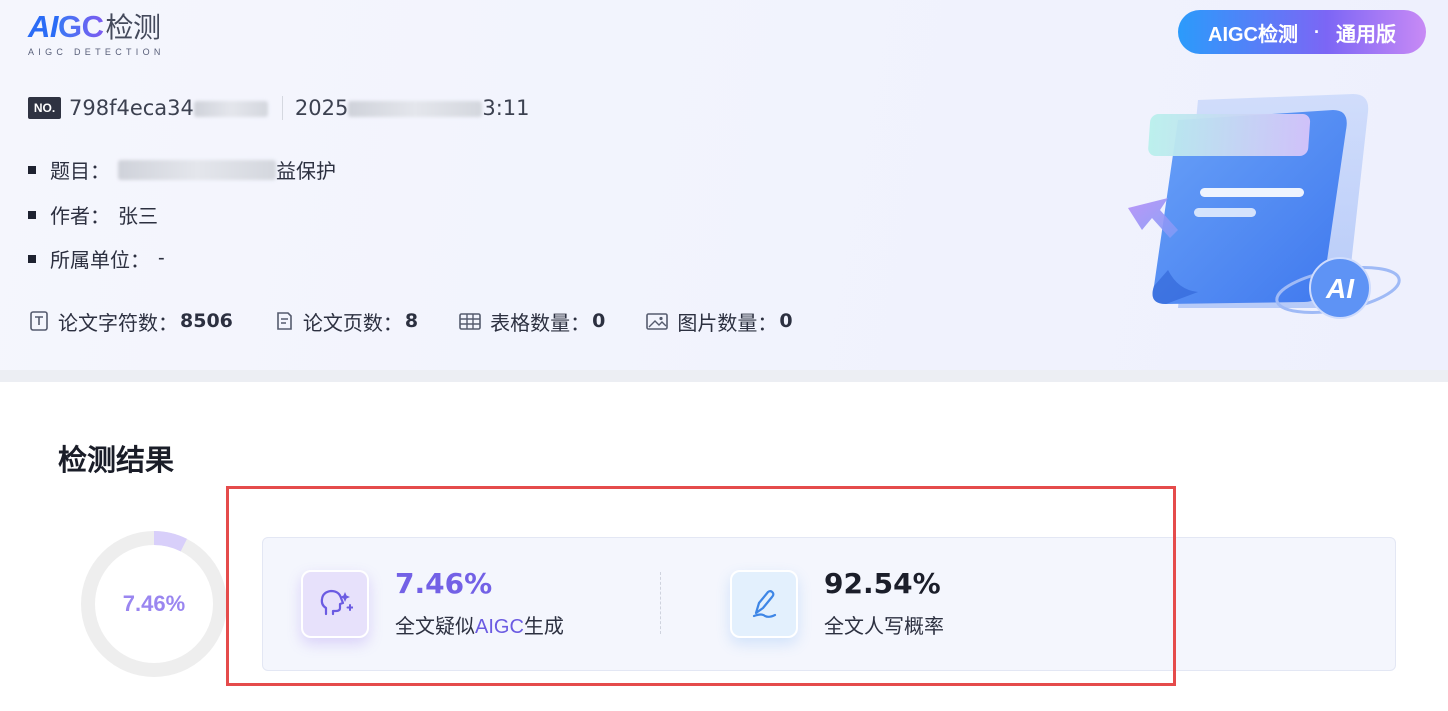  Describe the element at coordinates (352, 323) in the screenshot. I see `stat-page-label: 论文页数：` at that location.